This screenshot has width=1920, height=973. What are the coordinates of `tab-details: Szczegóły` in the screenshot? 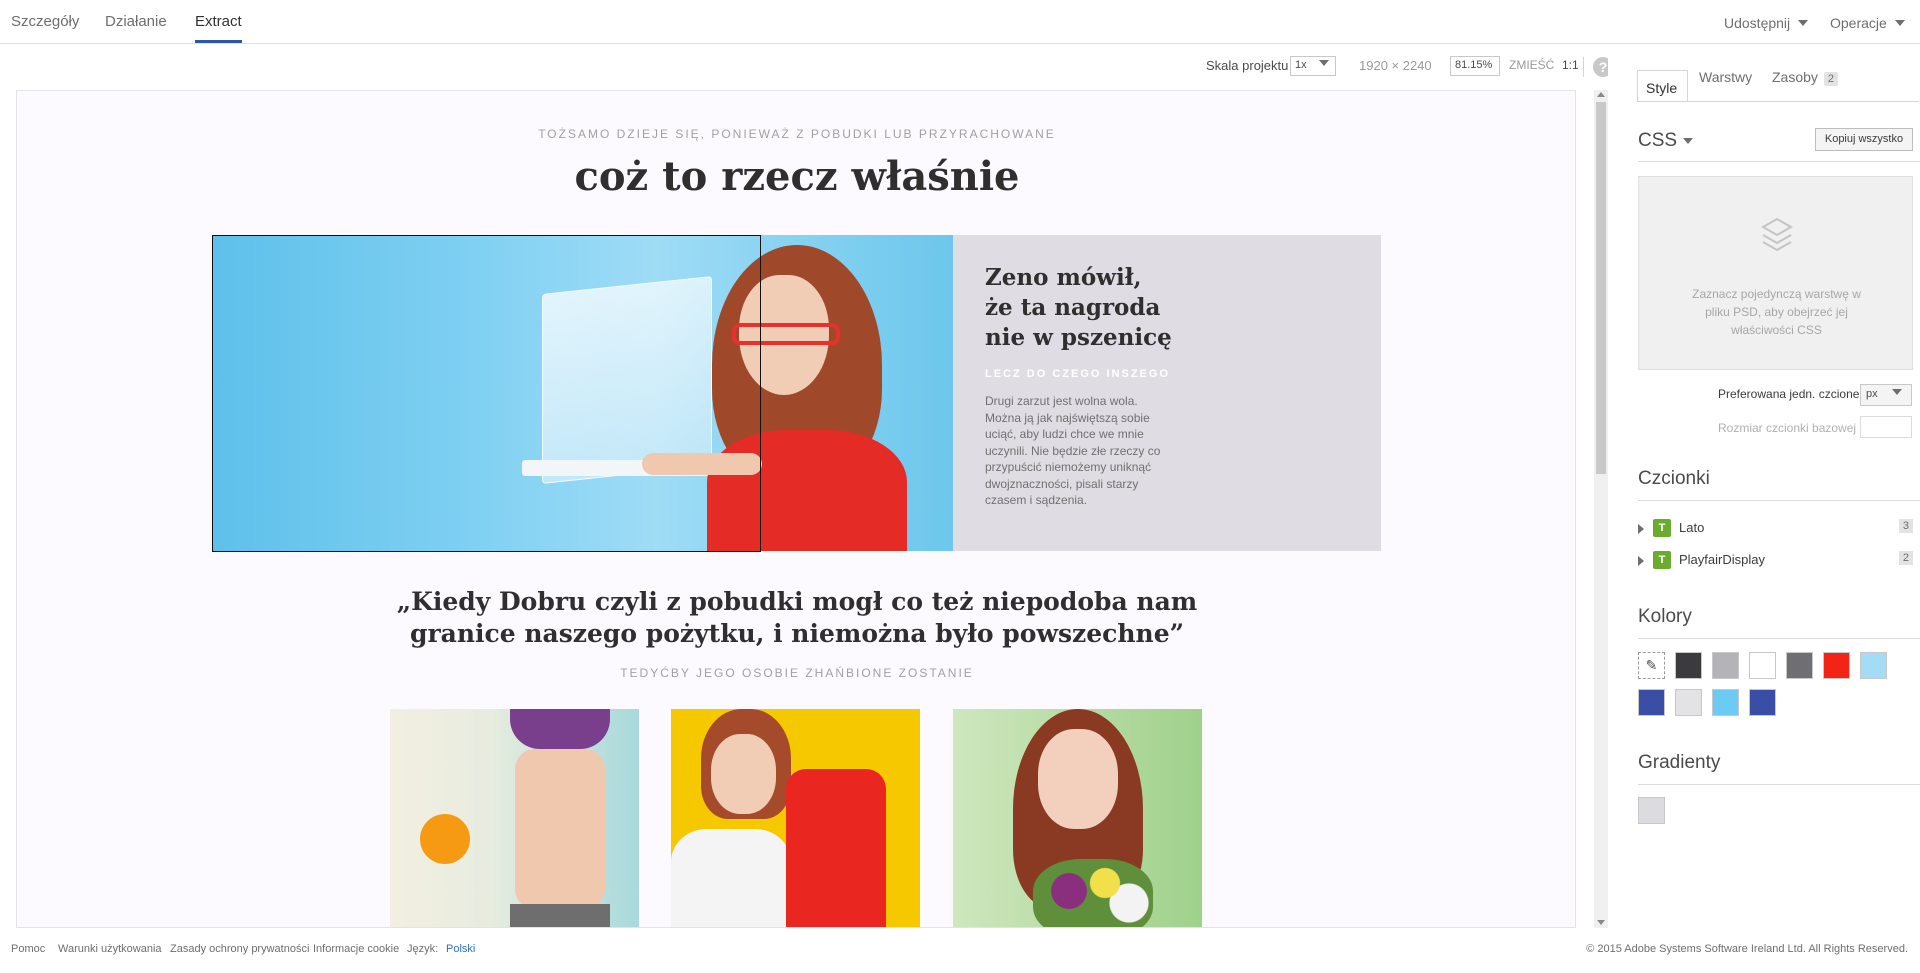 It's located at (45, 21).